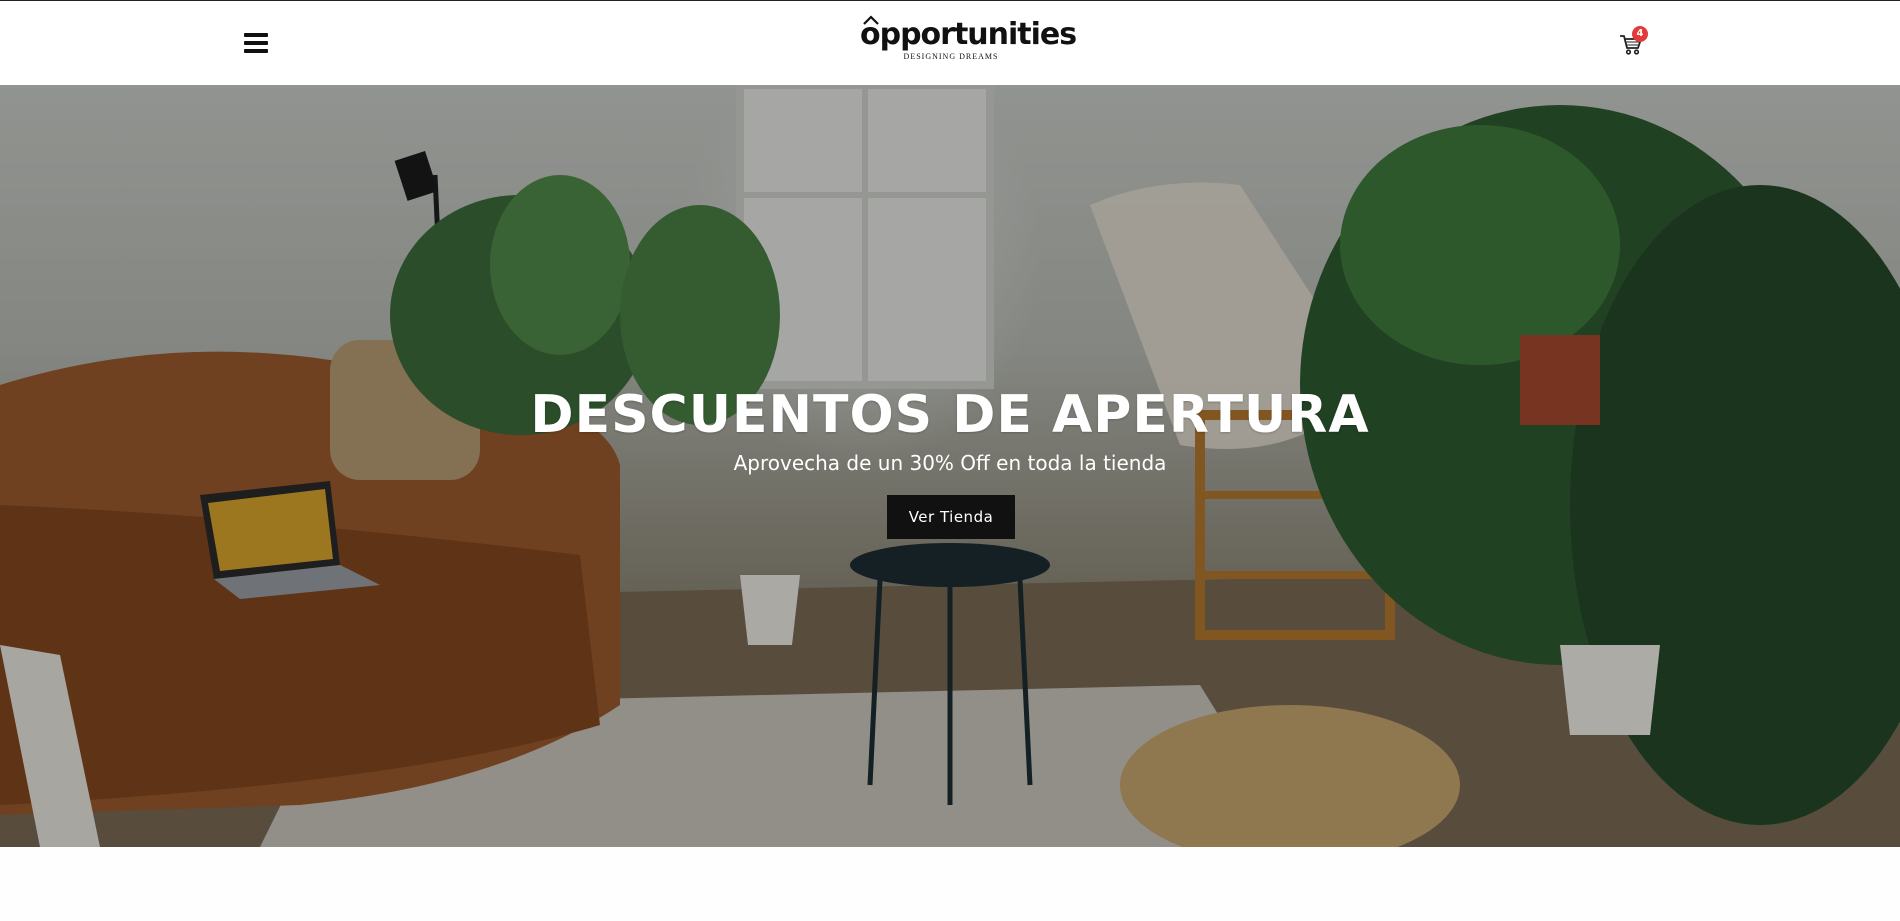 Image resolution: width=1900 pixels, height=921 pixels. Describe the element at coordinates (1640, 34) in the screenshot. I see `cart-count-badge: 4` at that location.